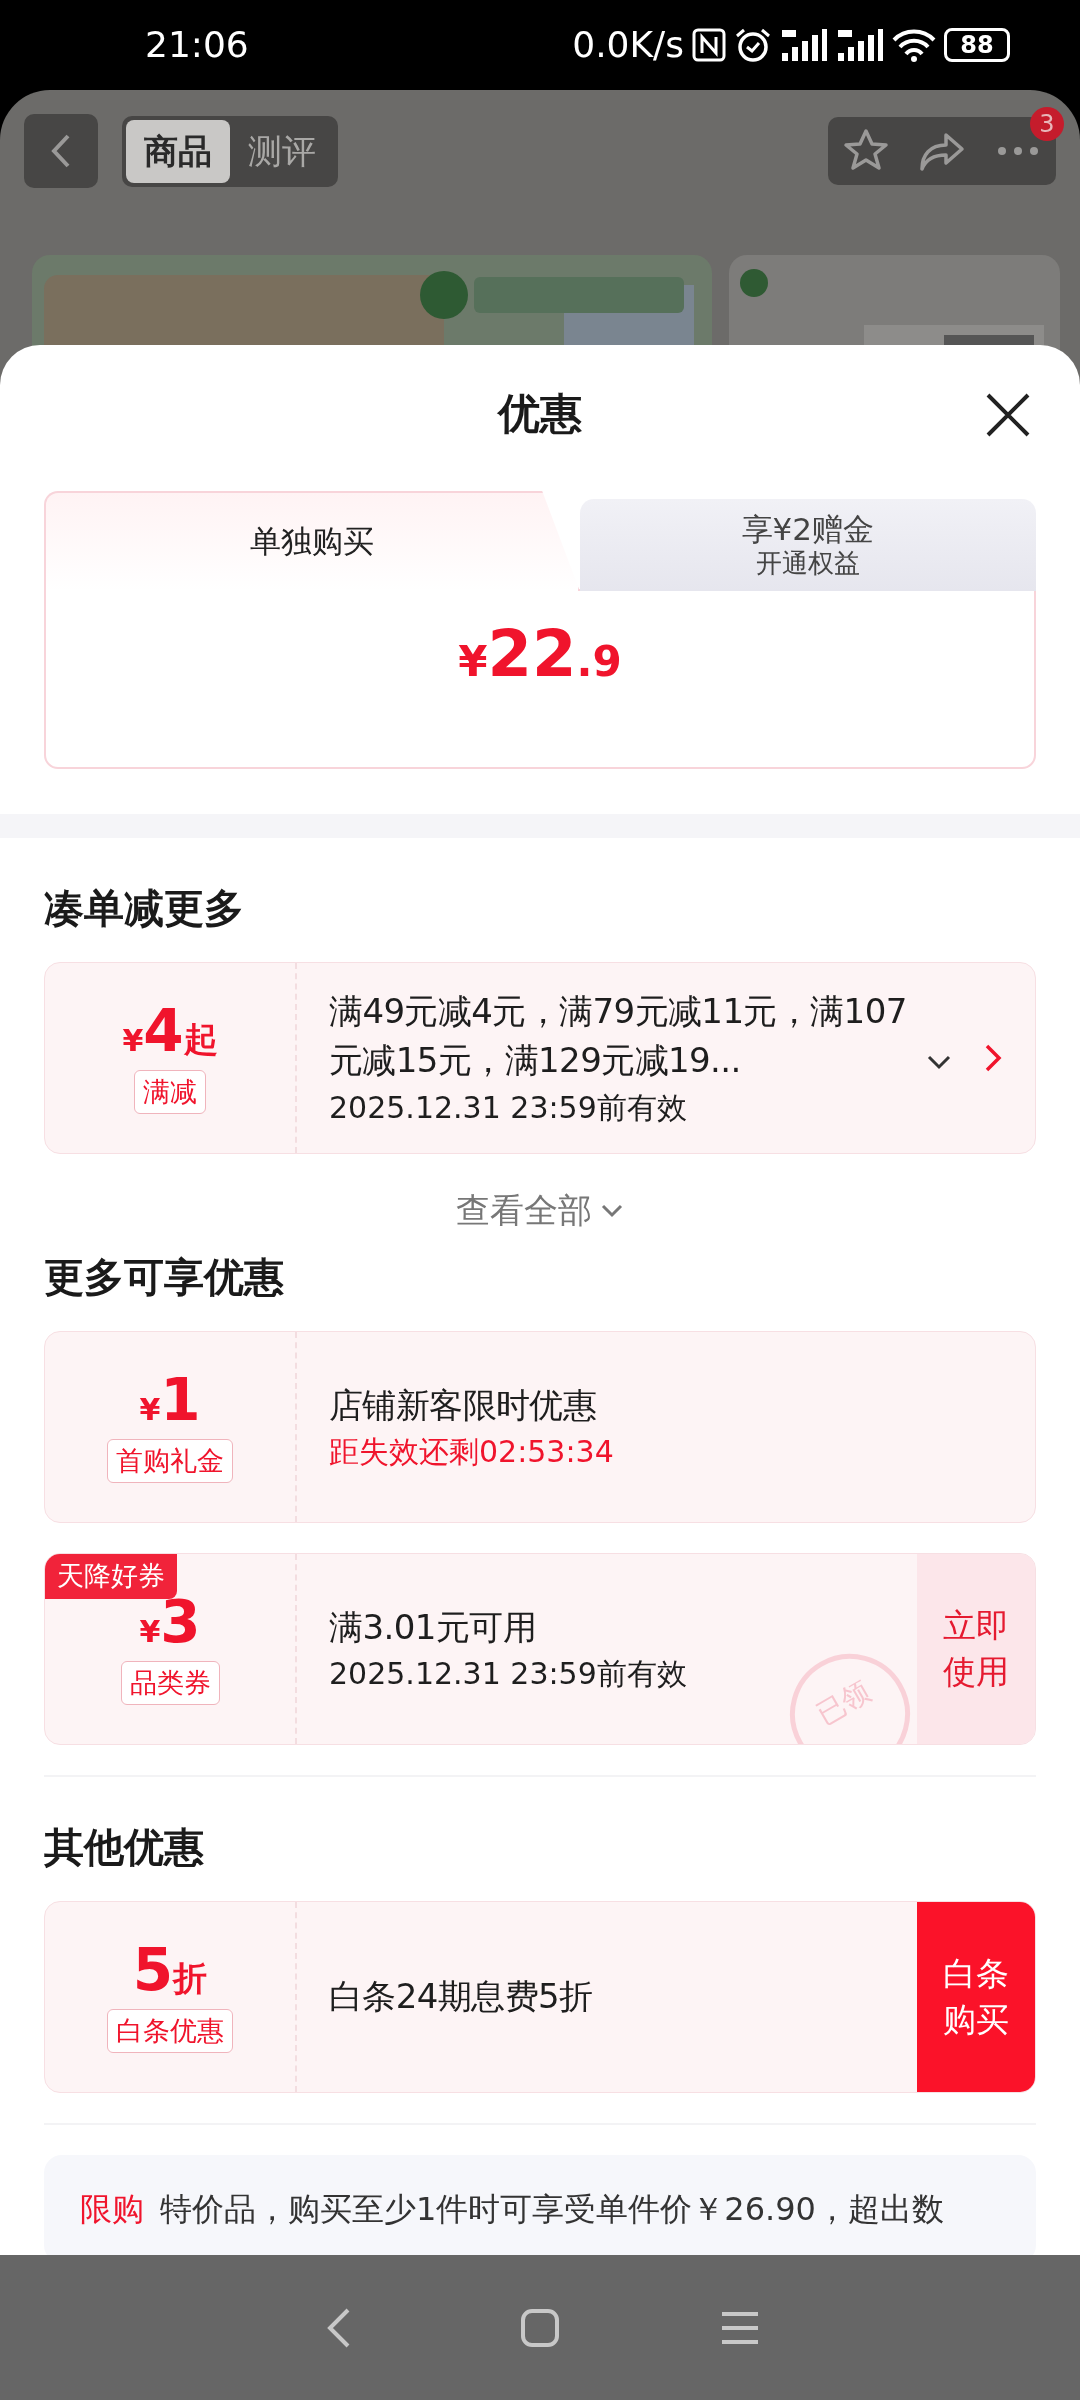 Image resolution: width=1080 pixels, height=2400 pixels. I want to click on chevron-down-icon, so click(612, 1210).